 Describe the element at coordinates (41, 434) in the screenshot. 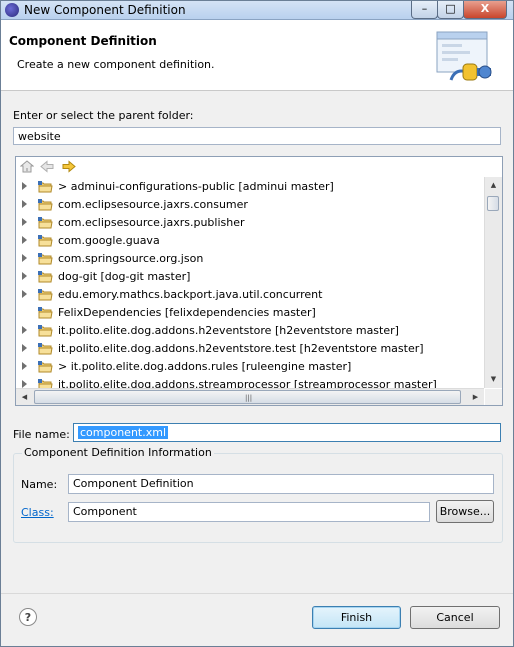

I see `file-name-label: File name:` at that location.